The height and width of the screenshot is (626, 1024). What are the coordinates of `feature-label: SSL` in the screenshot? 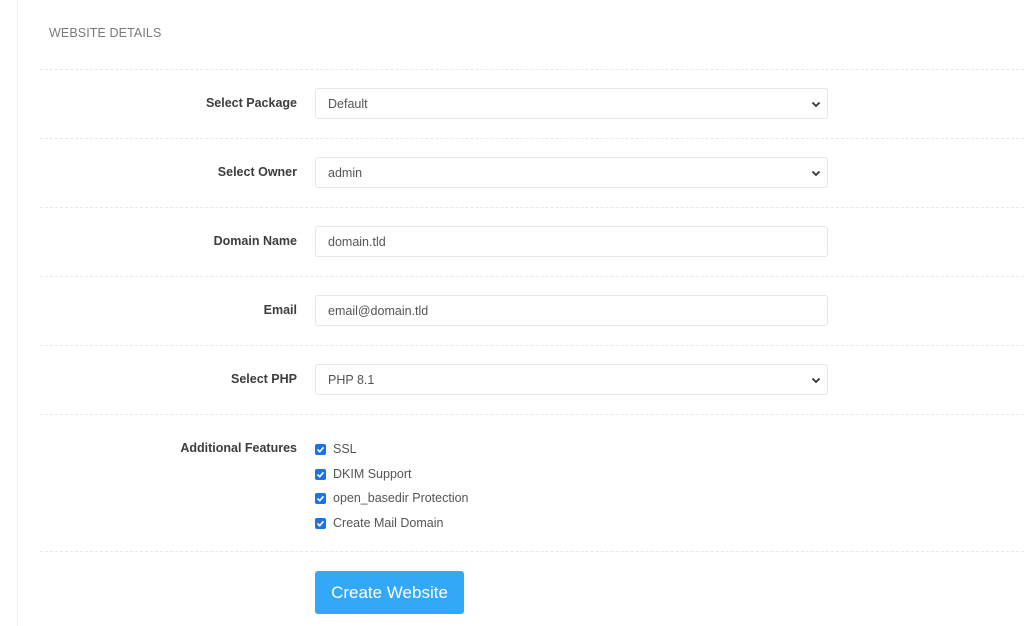 It's located at (345, 449).